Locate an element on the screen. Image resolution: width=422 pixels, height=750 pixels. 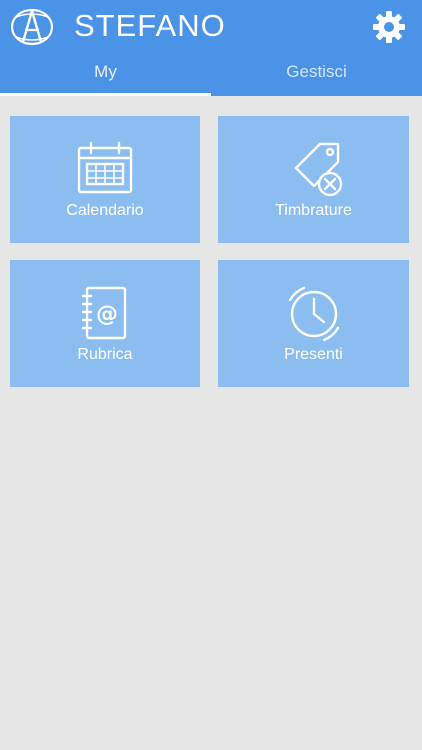
tile-rubrica: @ Rubrica is located at coordinates (105, 323).